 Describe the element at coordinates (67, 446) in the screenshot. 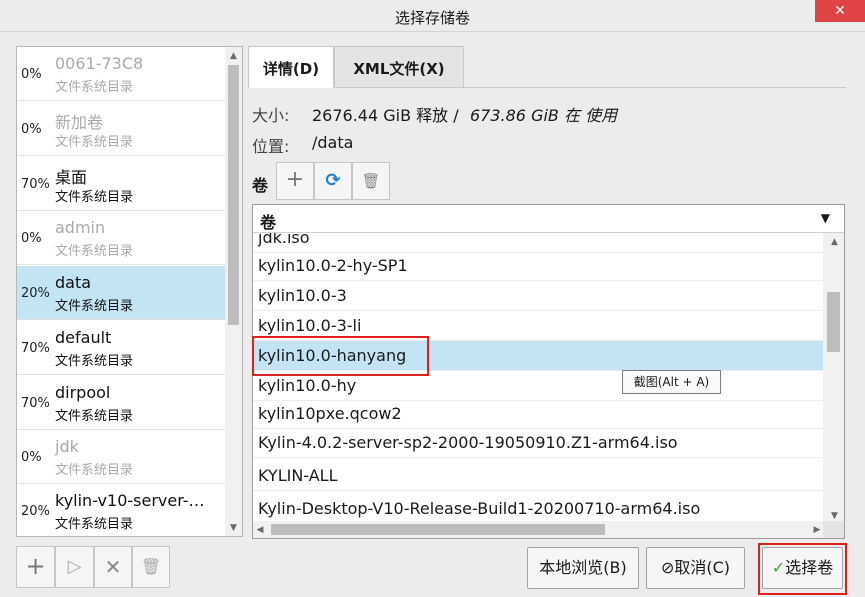

I see `pool-name: jdk` at that location.